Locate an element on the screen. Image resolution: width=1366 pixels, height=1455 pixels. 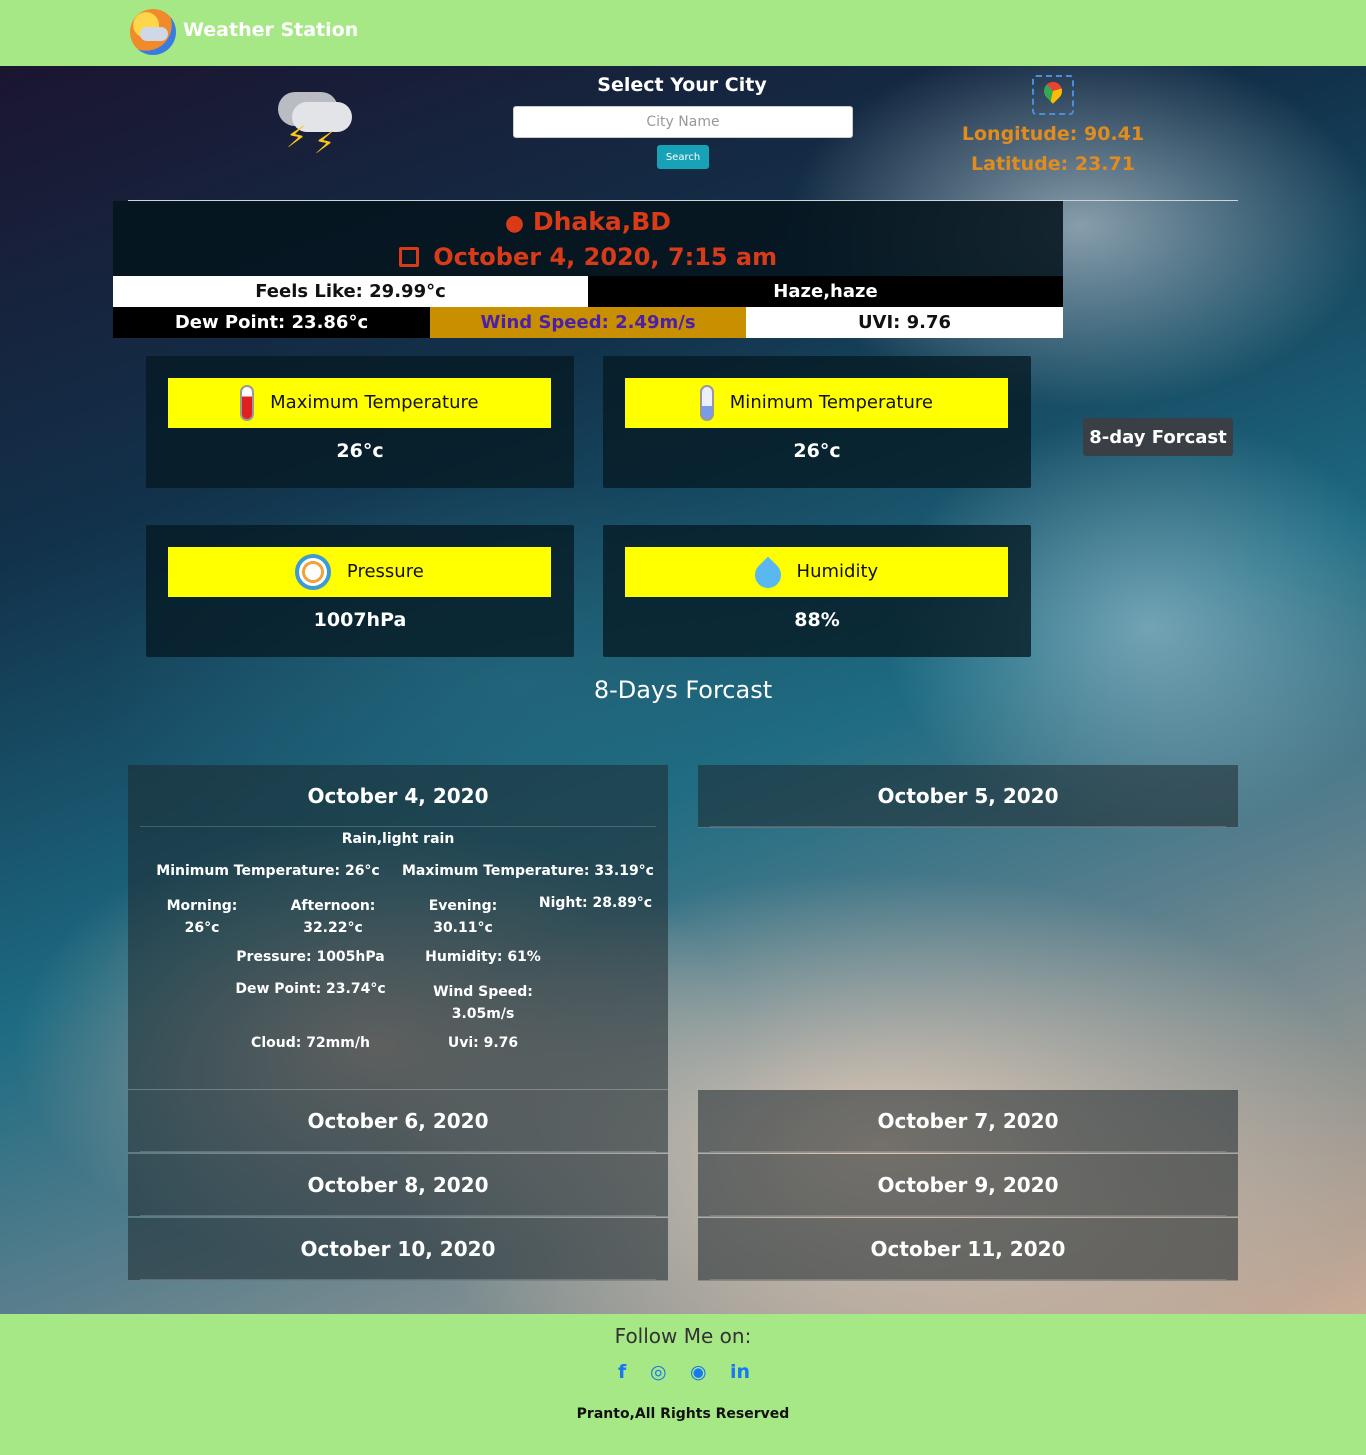
pressure-card: Pressure 1007hPa is located at coordinates (360, 591).